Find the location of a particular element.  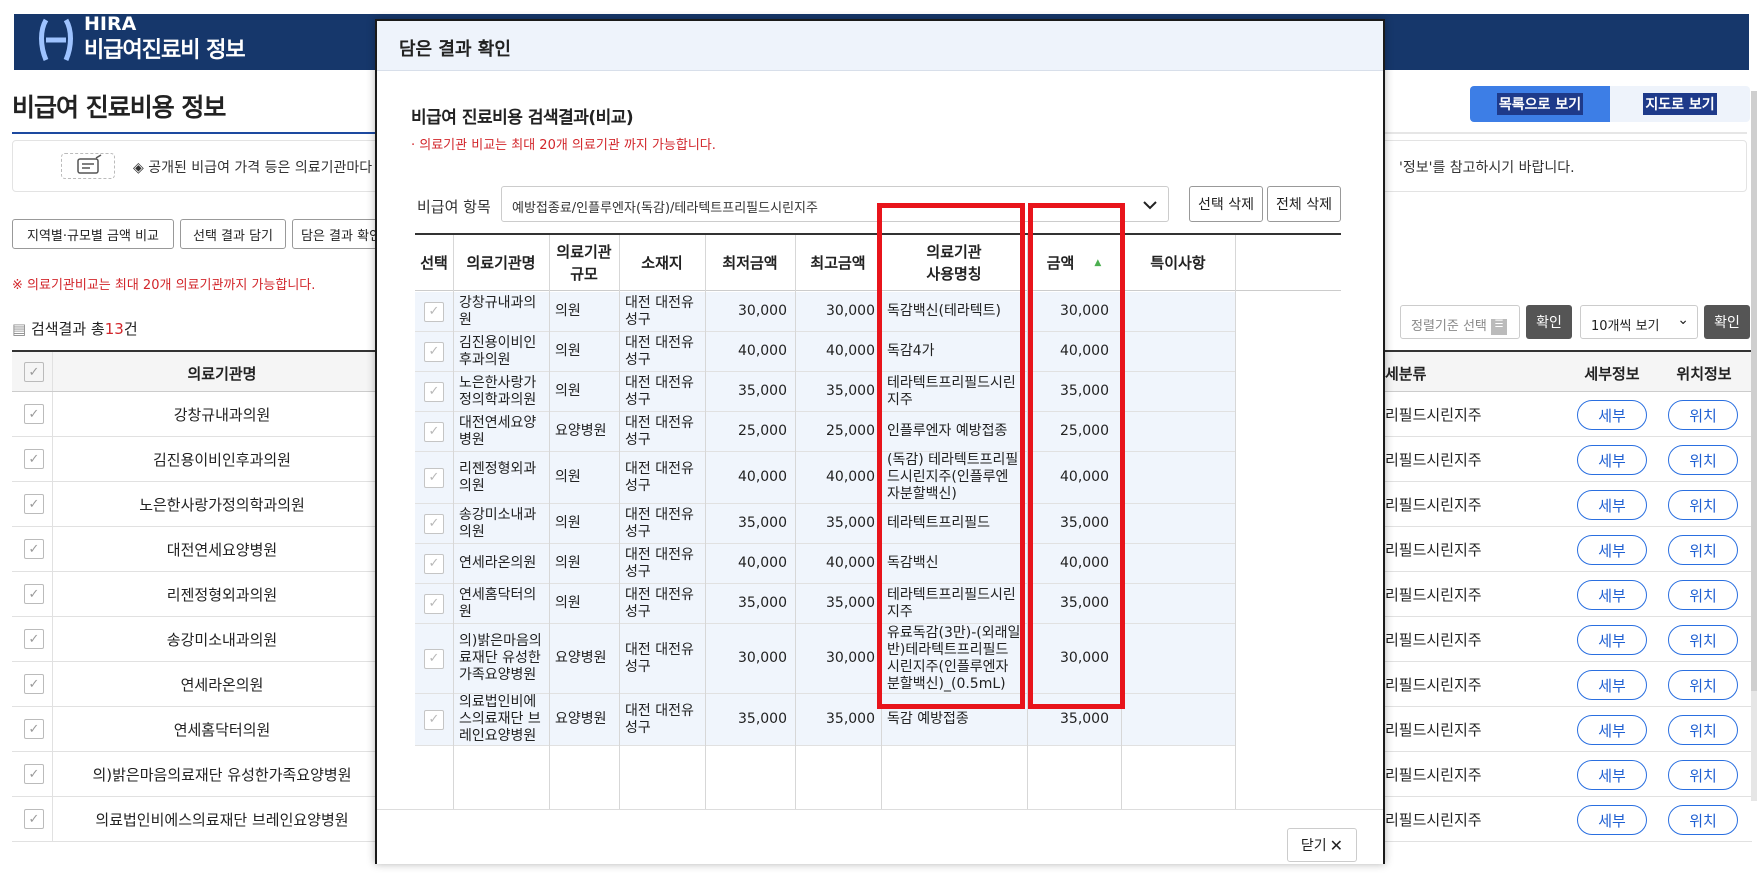

modal-subtitle: 비급여 진료비용 검색결과(비교) is located at coordinates (522, 118).